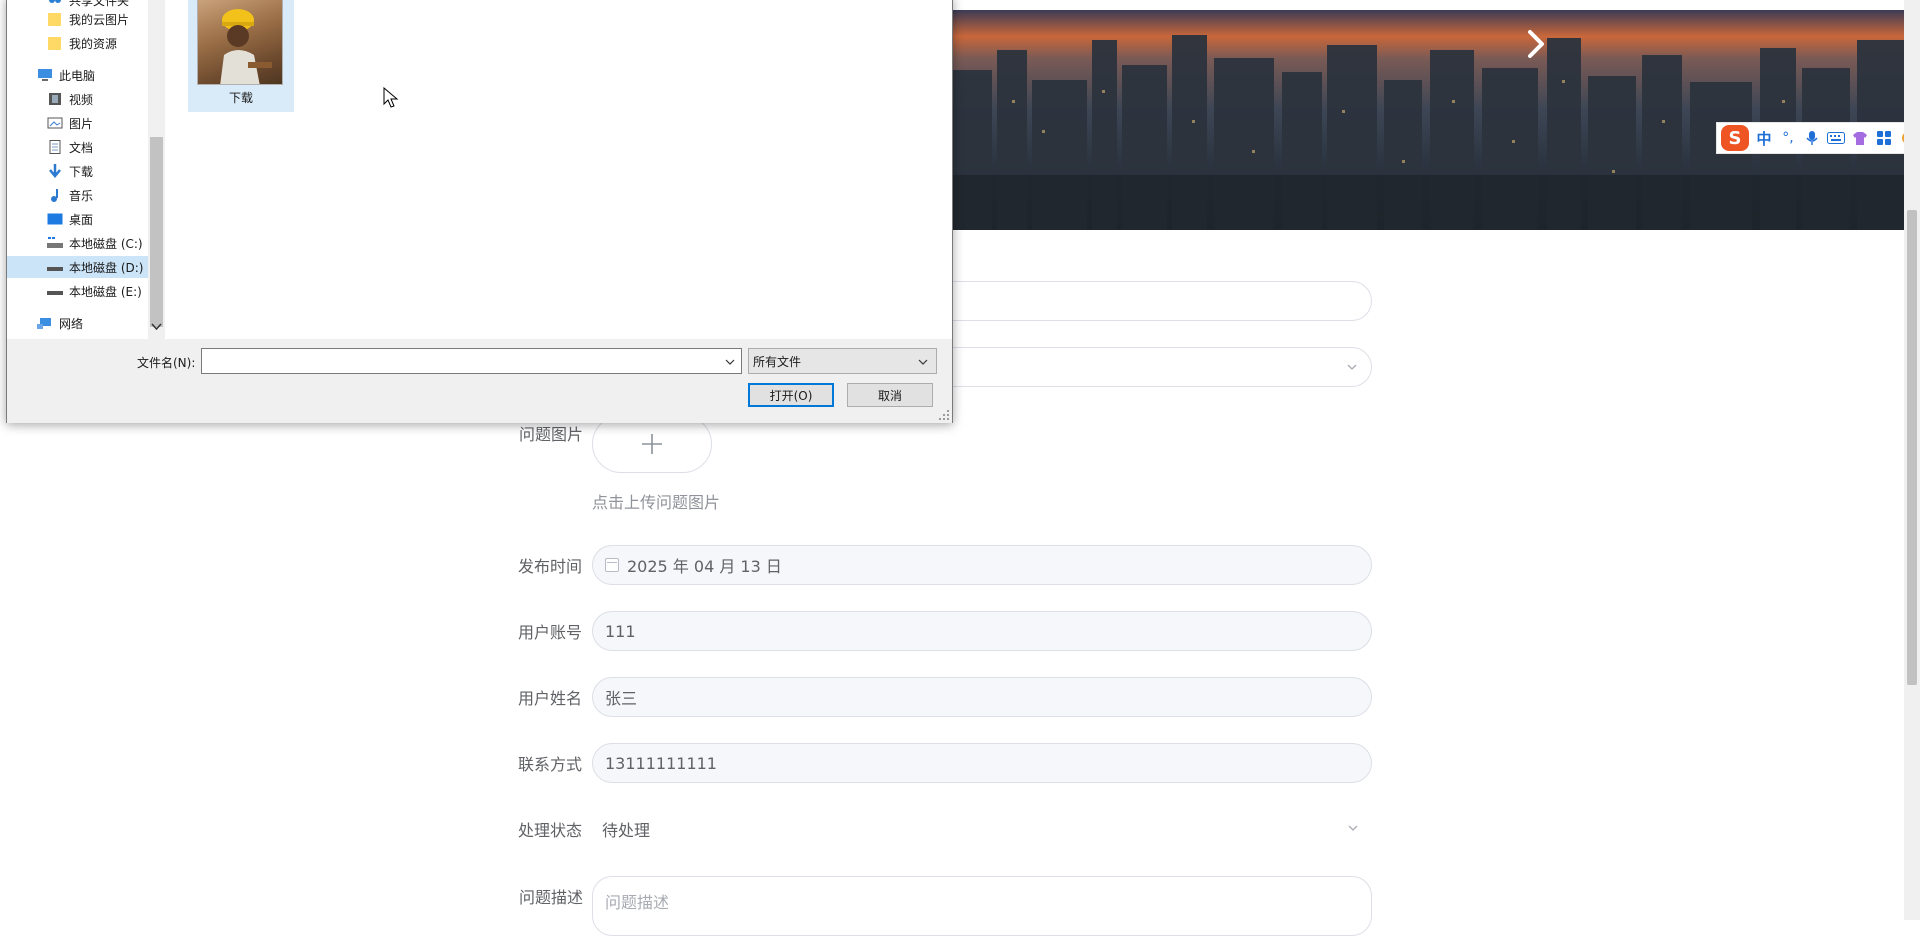 The width and height of the screenshot is (1920, 936). Describe the element at coordinates (166, 363) in the screenshot. I see `filename-label: 文件名(N):` at that location.